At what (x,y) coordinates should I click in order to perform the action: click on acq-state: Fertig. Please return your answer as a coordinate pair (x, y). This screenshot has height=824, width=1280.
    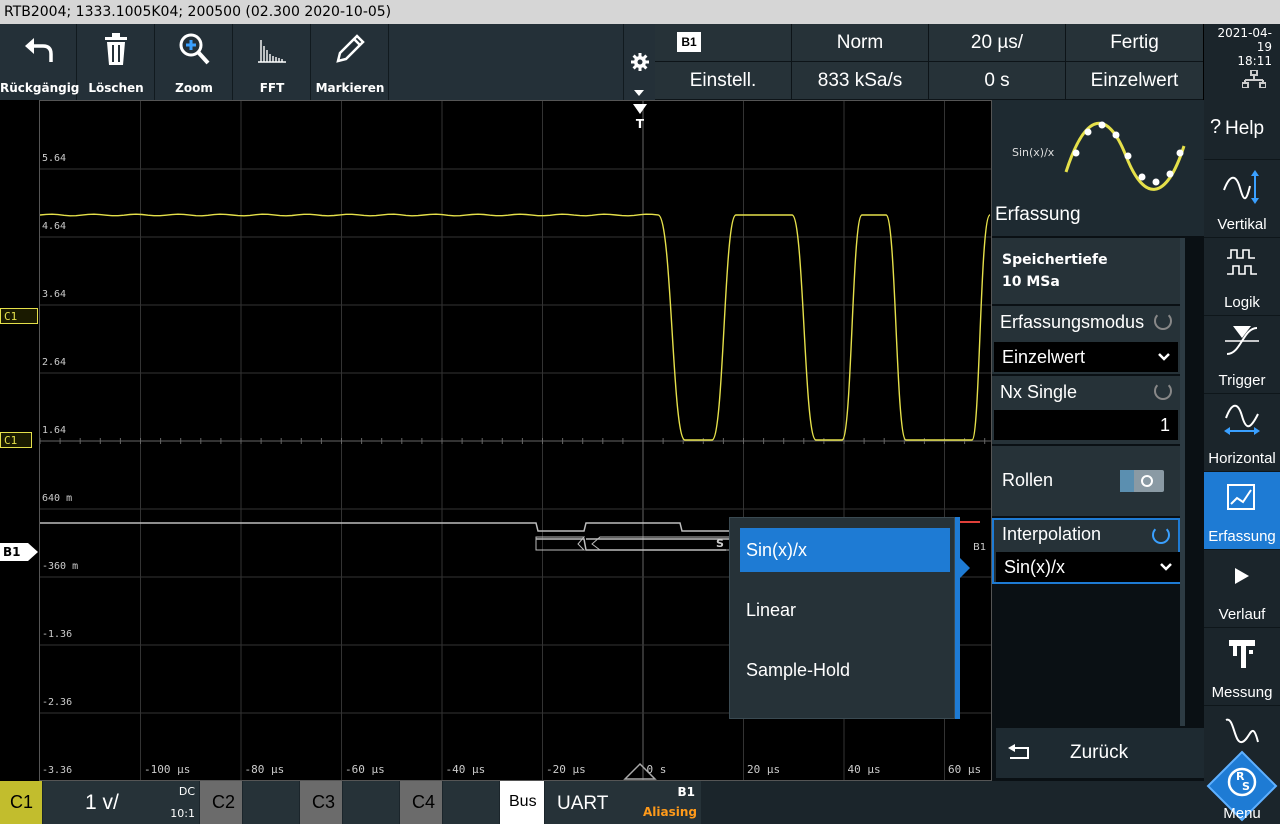
    Looking at the image, I should click on (1134, 42).